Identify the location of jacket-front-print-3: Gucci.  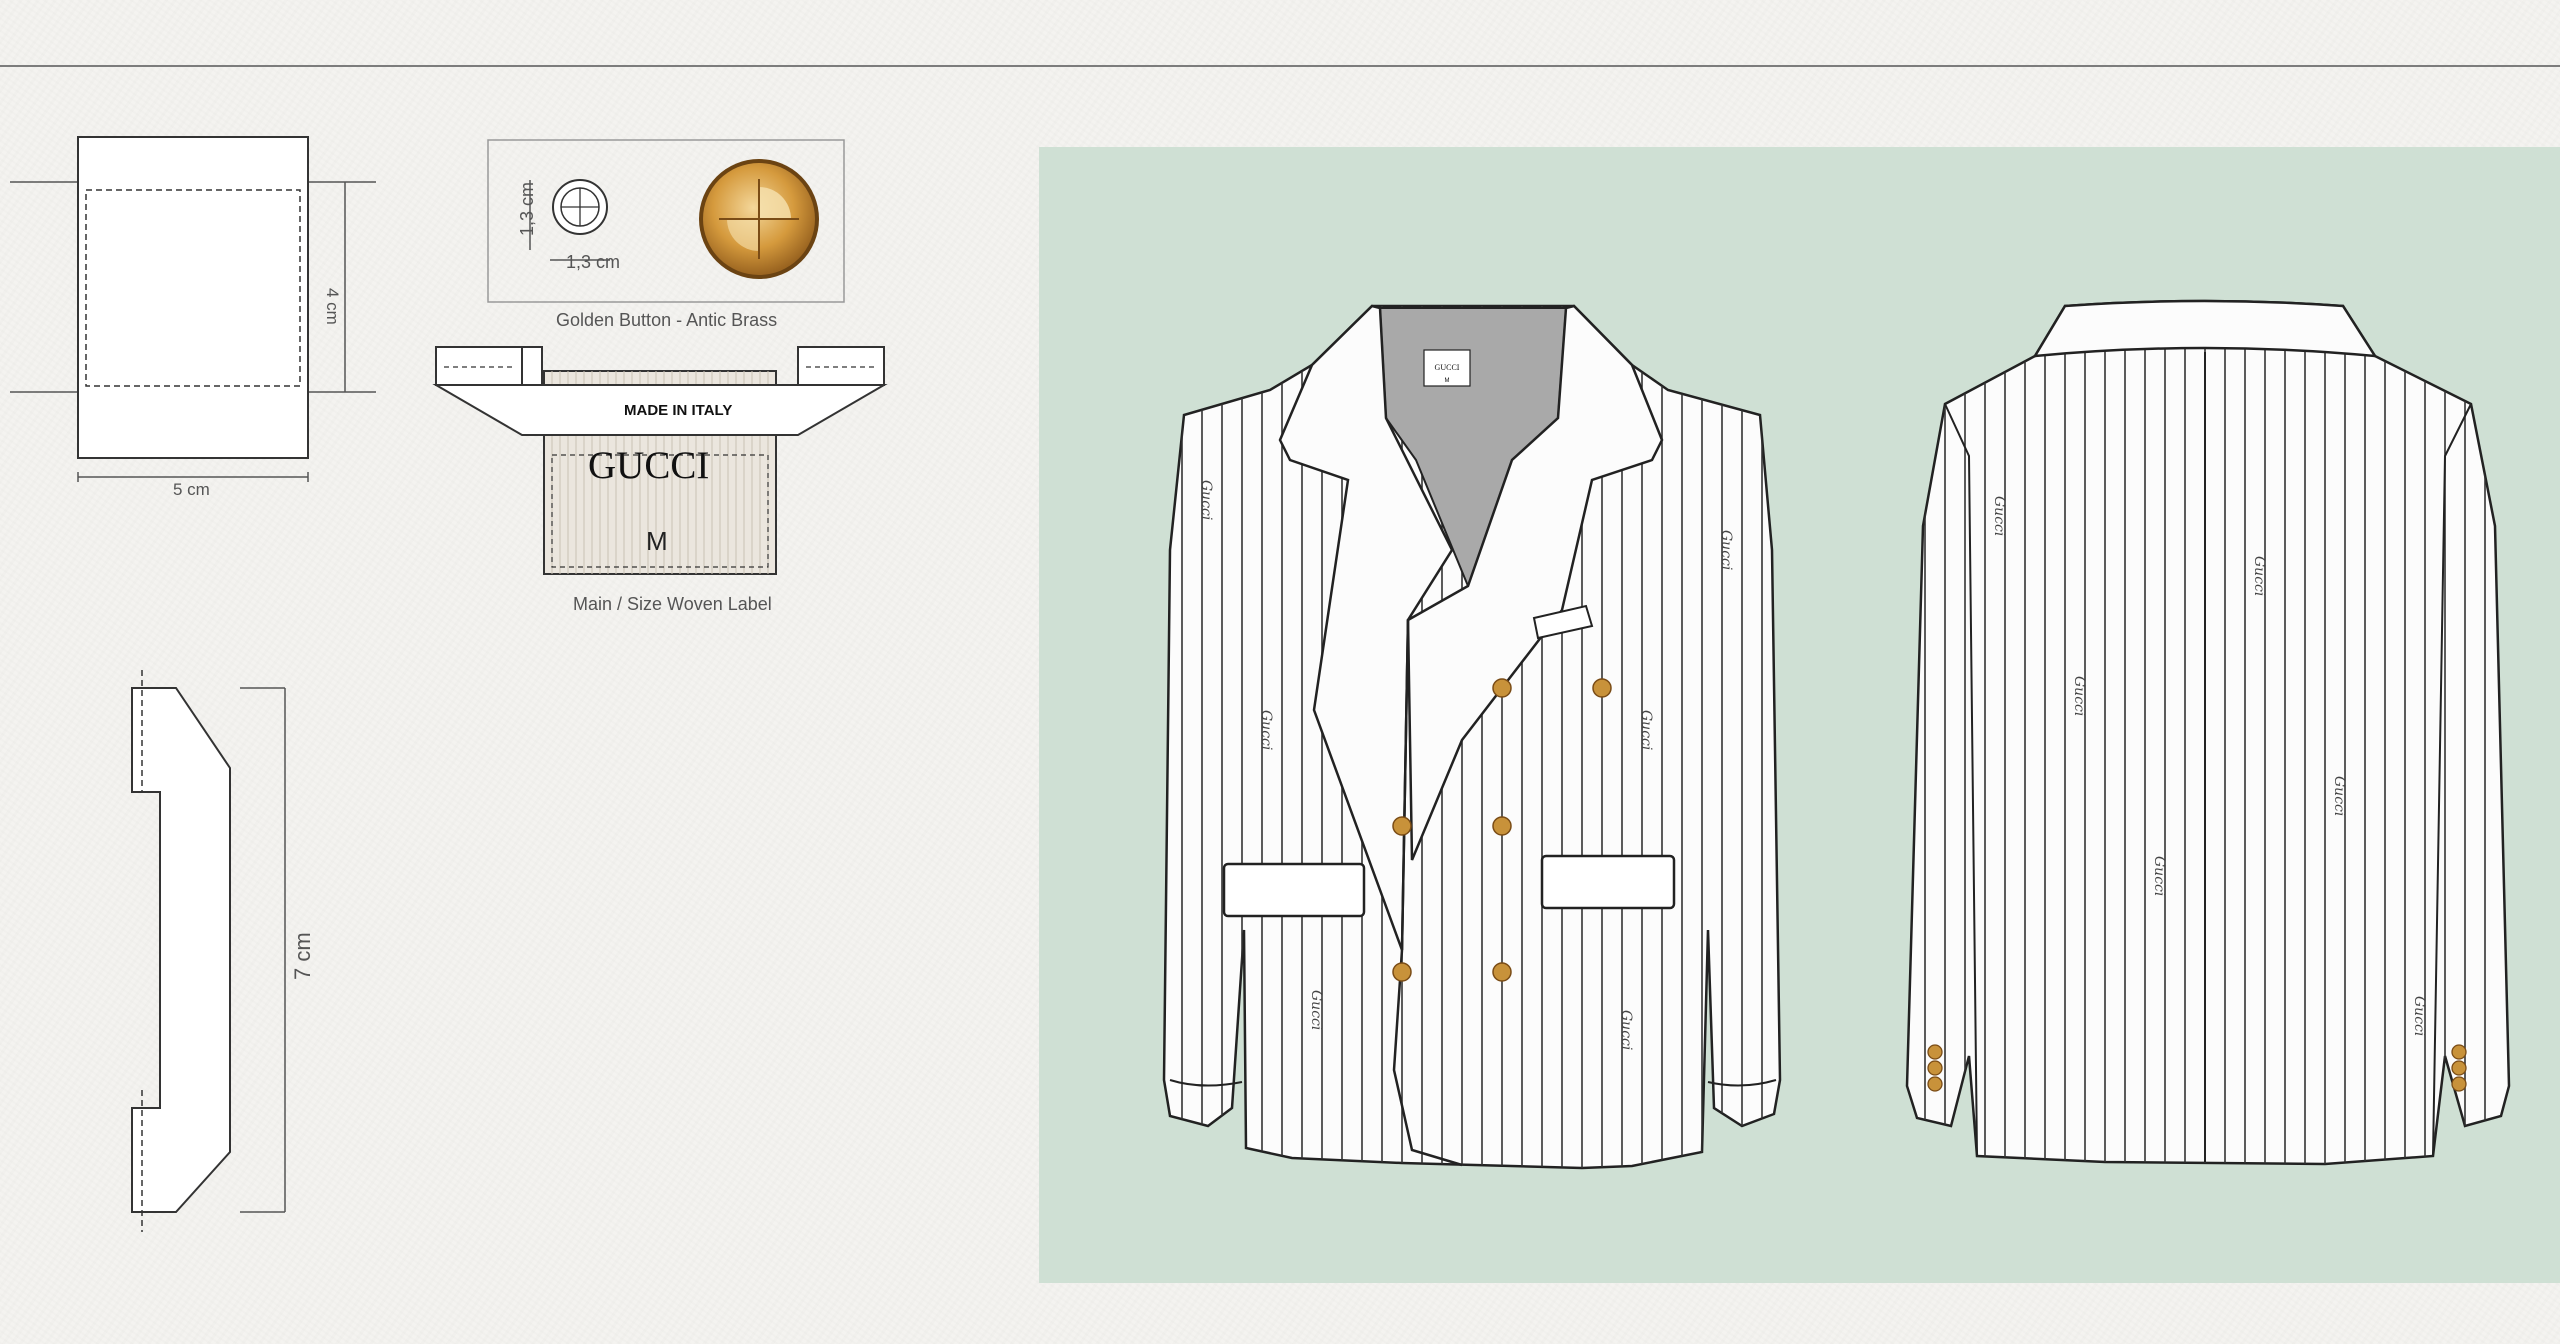
(1316, 1010).